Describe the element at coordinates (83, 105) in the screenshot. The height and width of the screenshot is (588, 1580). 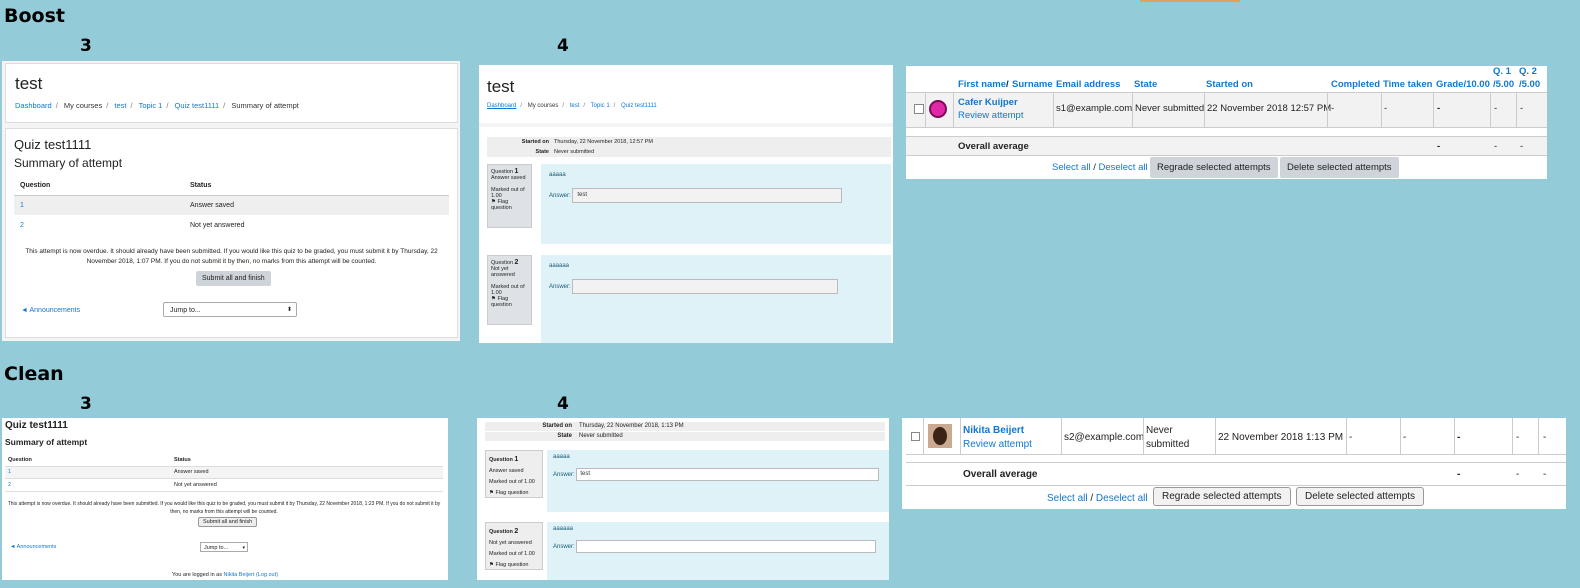
I see `breadcrumb-my-courses: My courses` at that location.